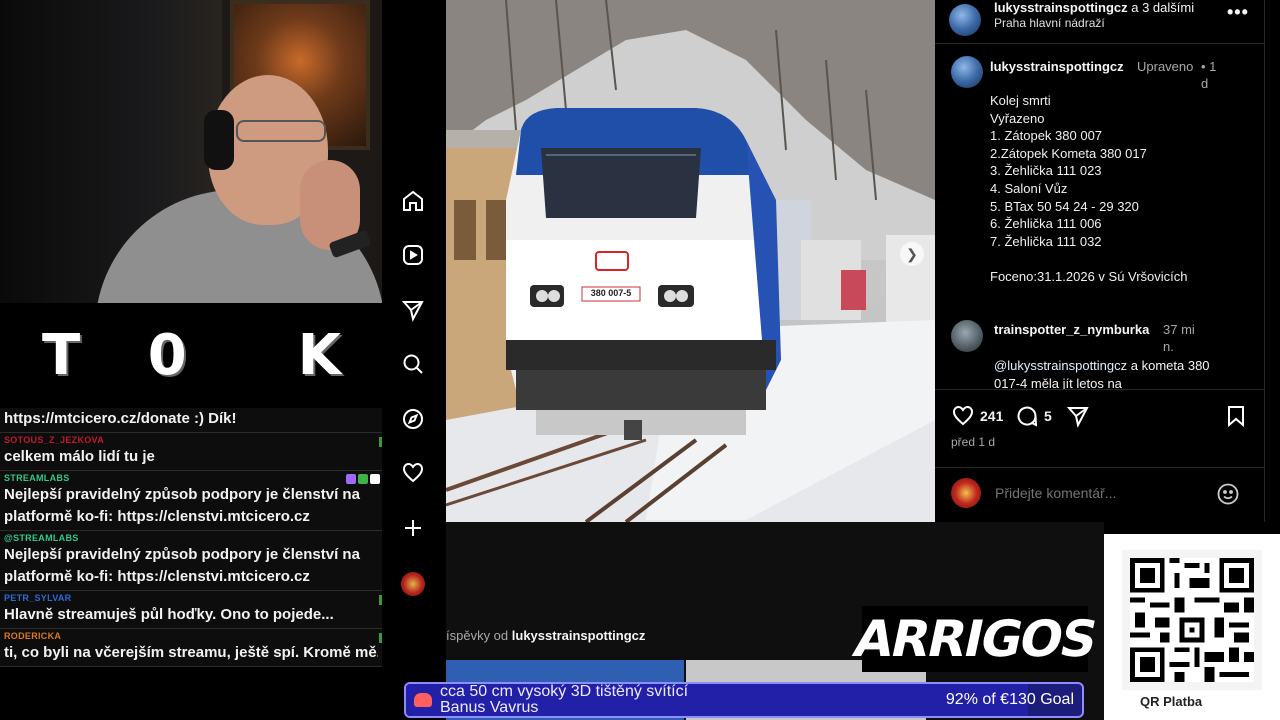  I want to click on caption-line: 6. Žehlička 111 006, so click(1046, 224).